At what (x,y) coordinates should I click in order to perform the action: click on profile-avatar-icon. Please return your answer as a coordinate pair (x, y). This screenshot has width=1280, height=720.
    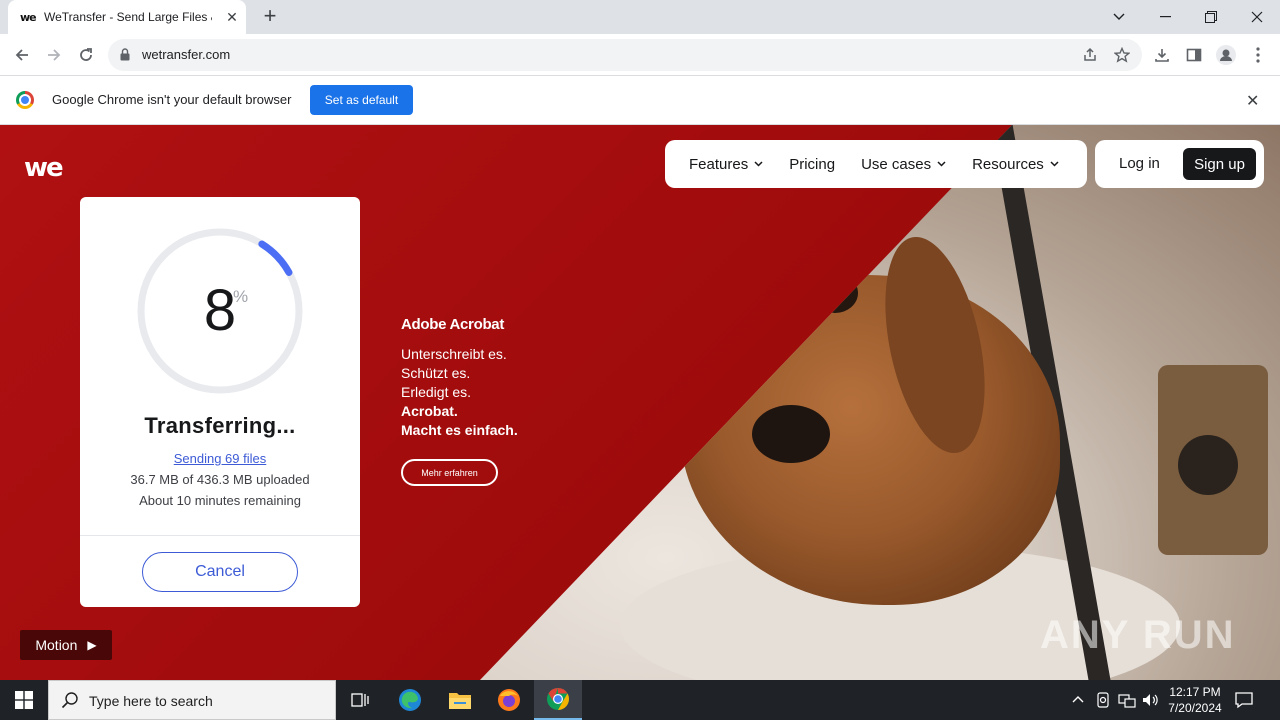
    Looking at the image, I should click on (1226, 55).